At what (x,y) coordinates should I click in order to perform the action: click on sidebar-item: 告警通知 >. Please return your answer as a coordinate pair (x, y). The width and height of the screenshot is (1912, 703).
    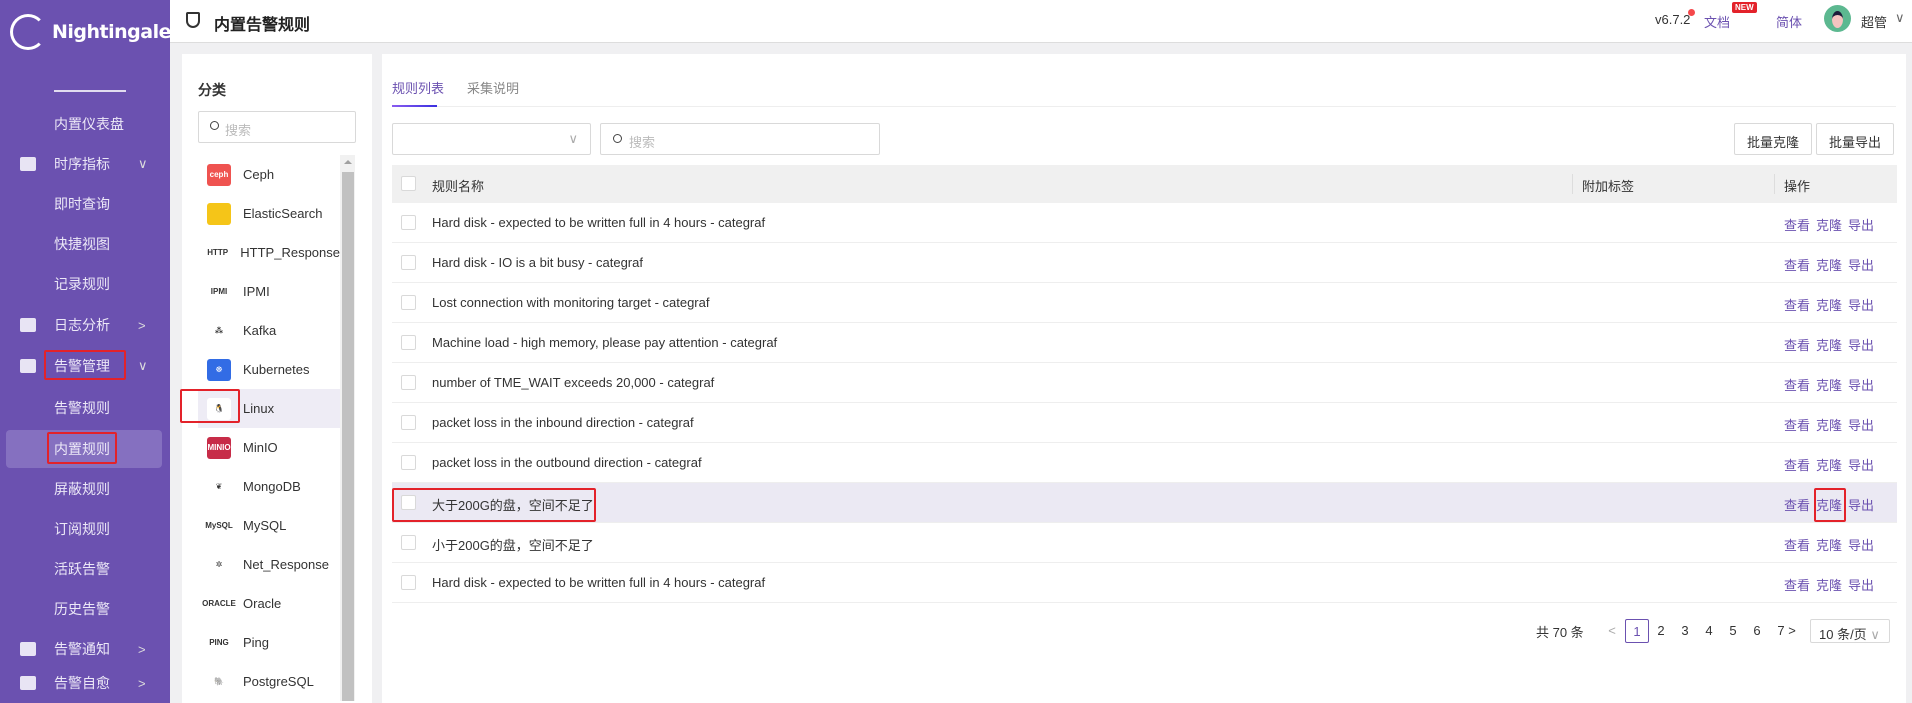
    Looking at the image, I should click on (85, 649).